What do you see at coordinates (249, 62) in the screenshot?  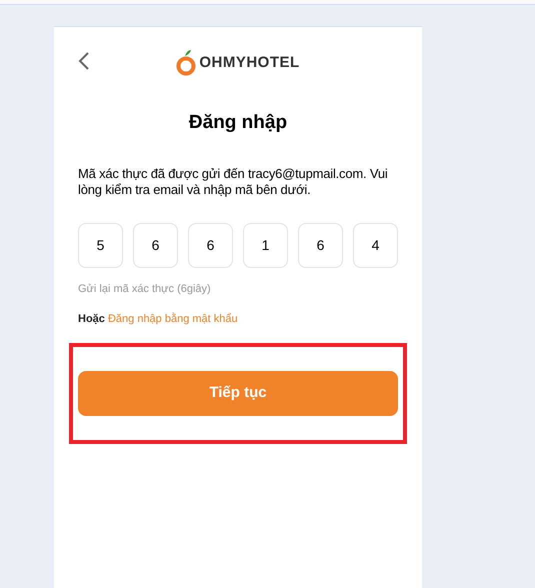 I see `logo-text: OHMYHOTEL` at bounding box center [249, 62].